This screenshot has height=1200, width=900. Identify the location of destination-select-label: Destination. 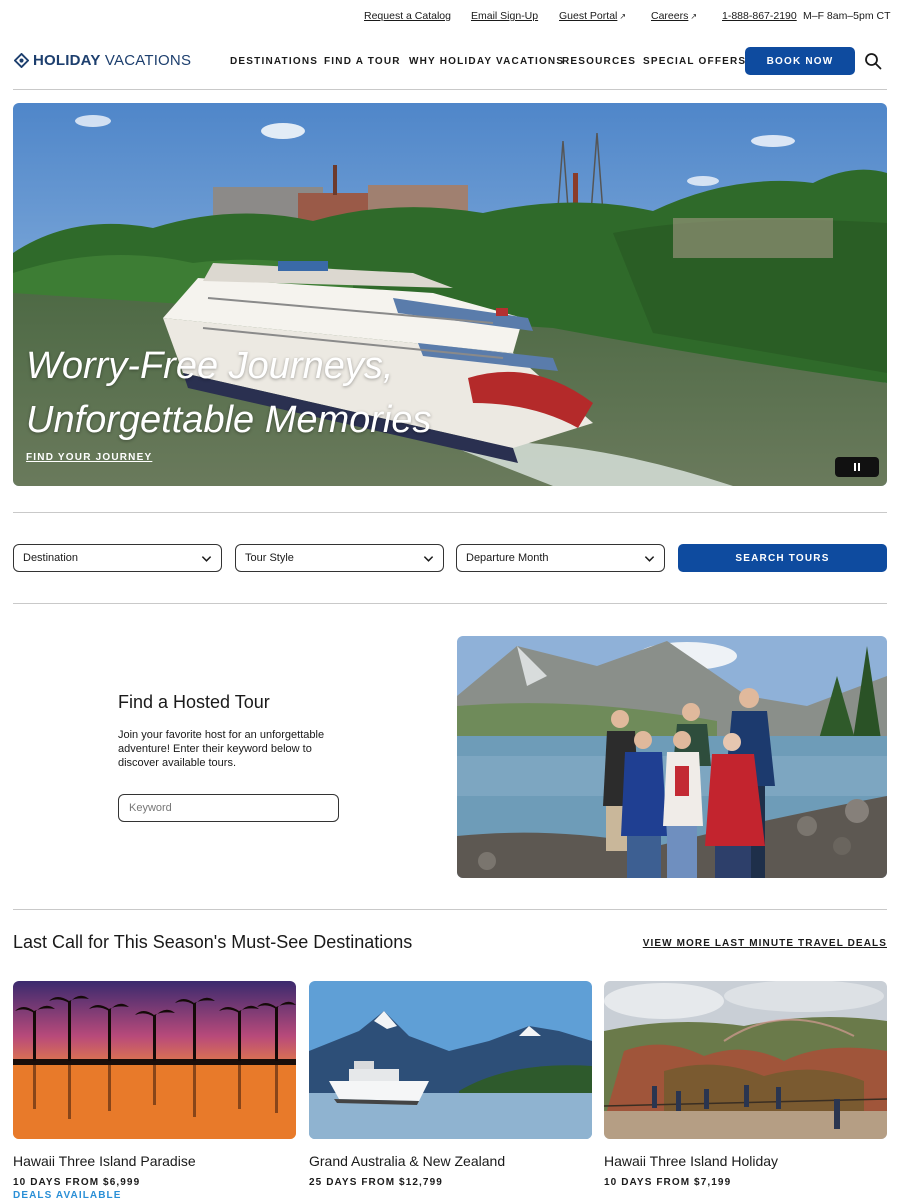
(51, 558).